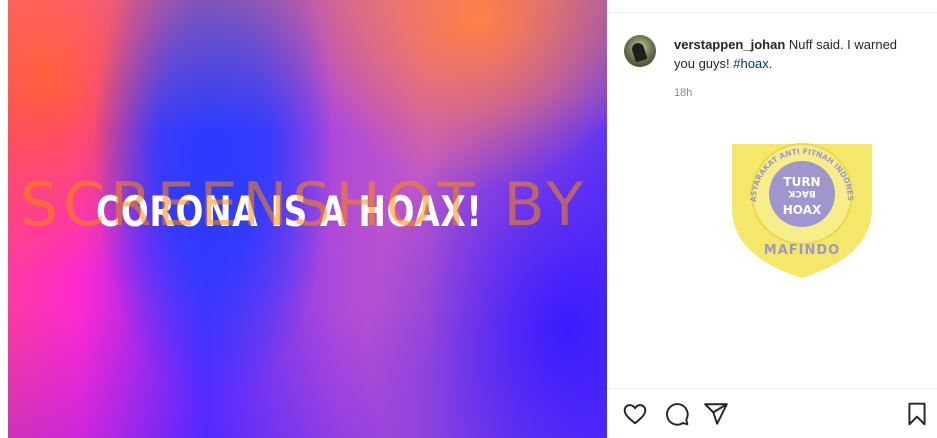 The height and width of the screenshot is (438, 937). Describe the element at coordinates (677, 414) in the screenshot. I see `comment-icon` at that location.